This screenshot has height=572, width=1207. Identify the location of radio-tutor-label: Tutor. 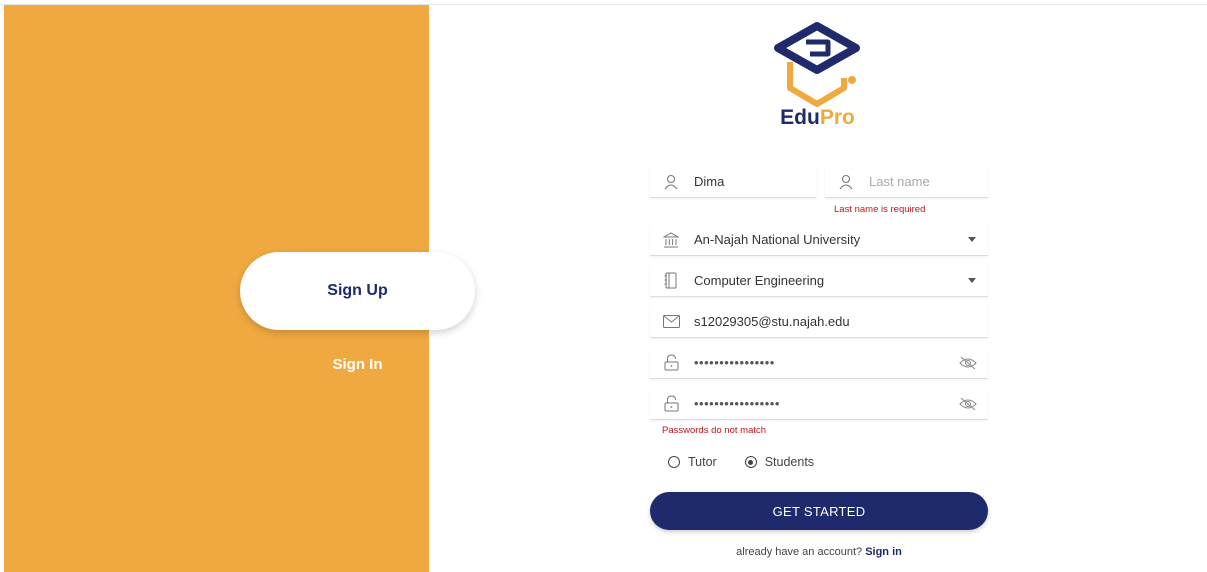
(702, 462).